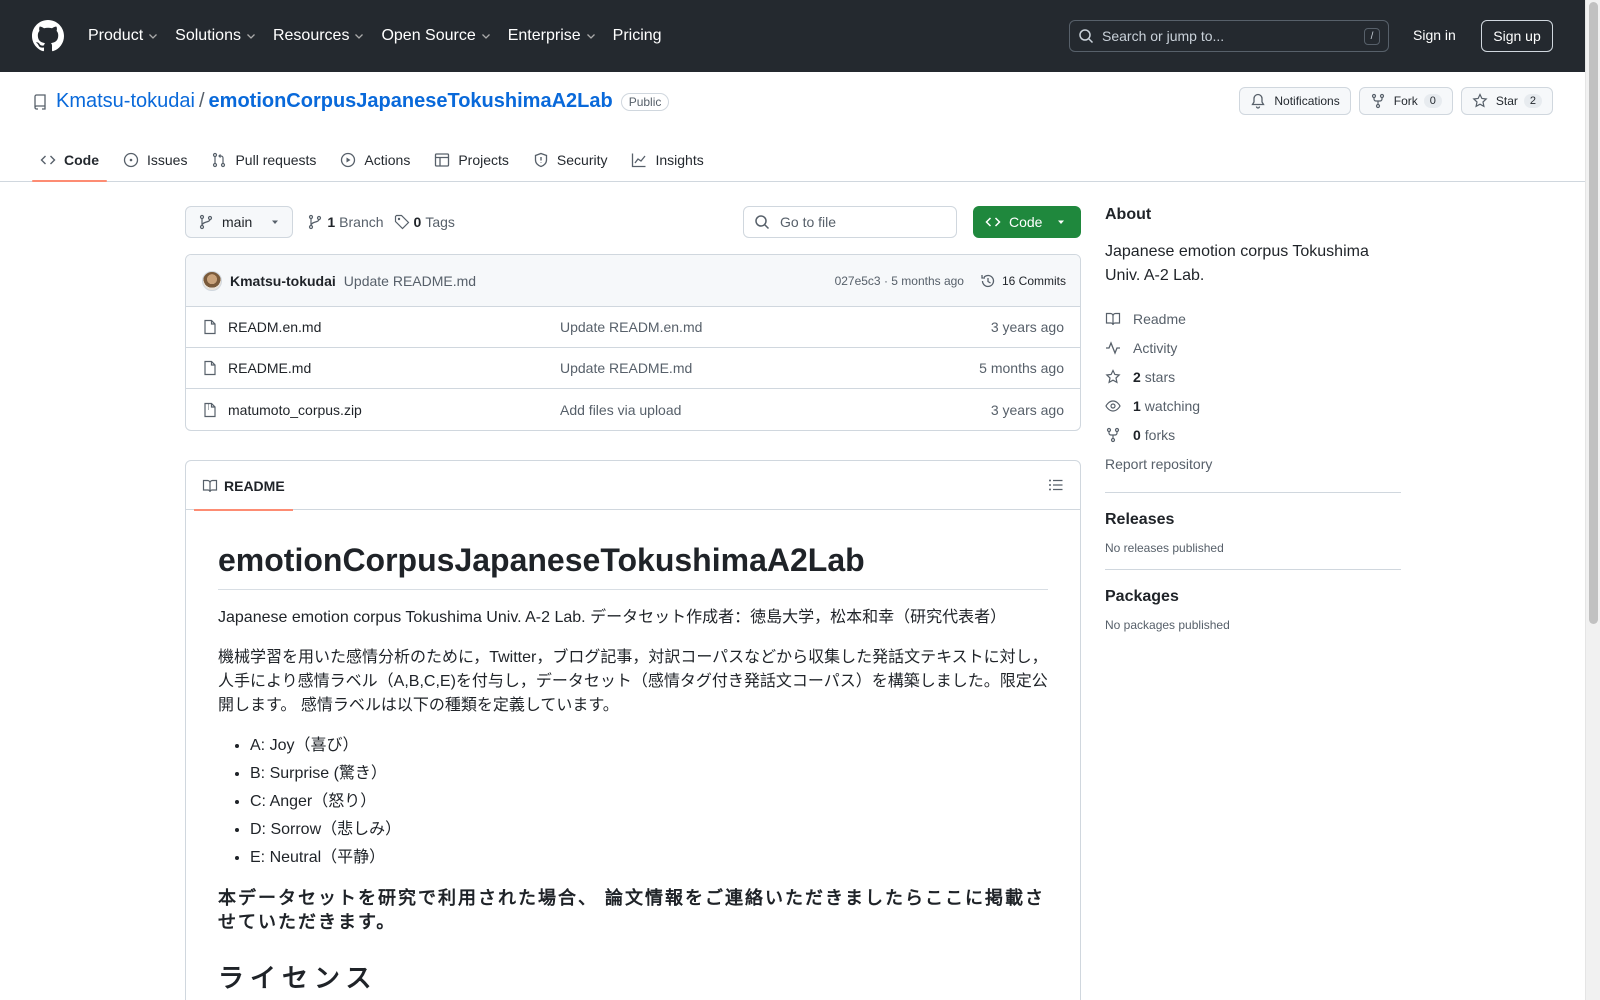  I want to click on list-item: E: Neutral（平静）, so click(649, 858).